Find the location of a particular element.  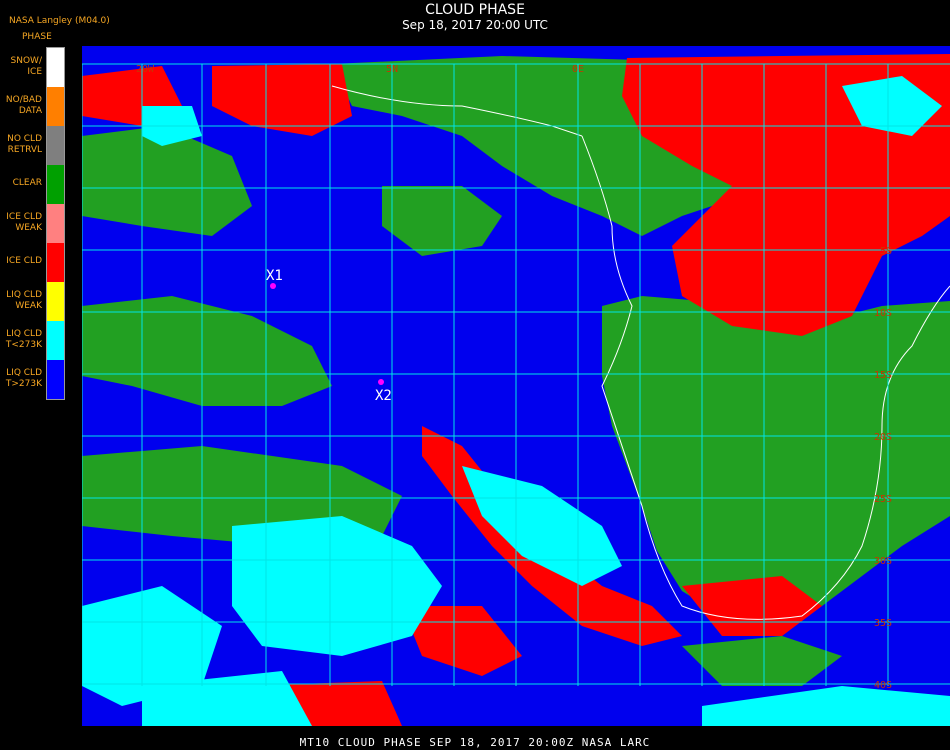

grid-label-top-3: 5N is located at coordinates (392, 69).